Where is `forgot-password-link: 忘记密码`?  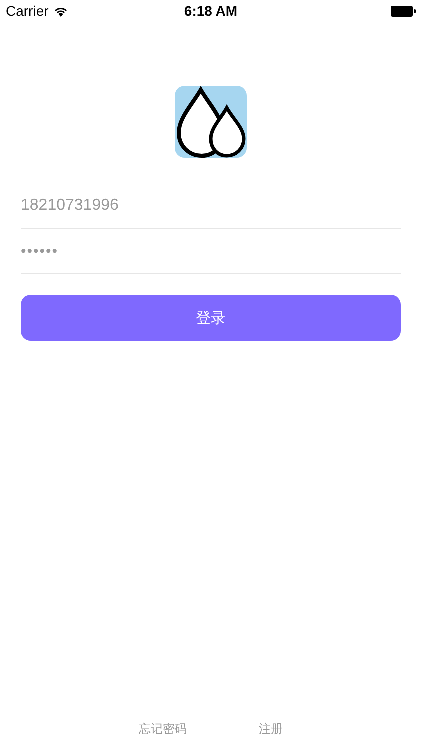
forgot-password-link: 忘记密码 is located at coordinates (163, 729).